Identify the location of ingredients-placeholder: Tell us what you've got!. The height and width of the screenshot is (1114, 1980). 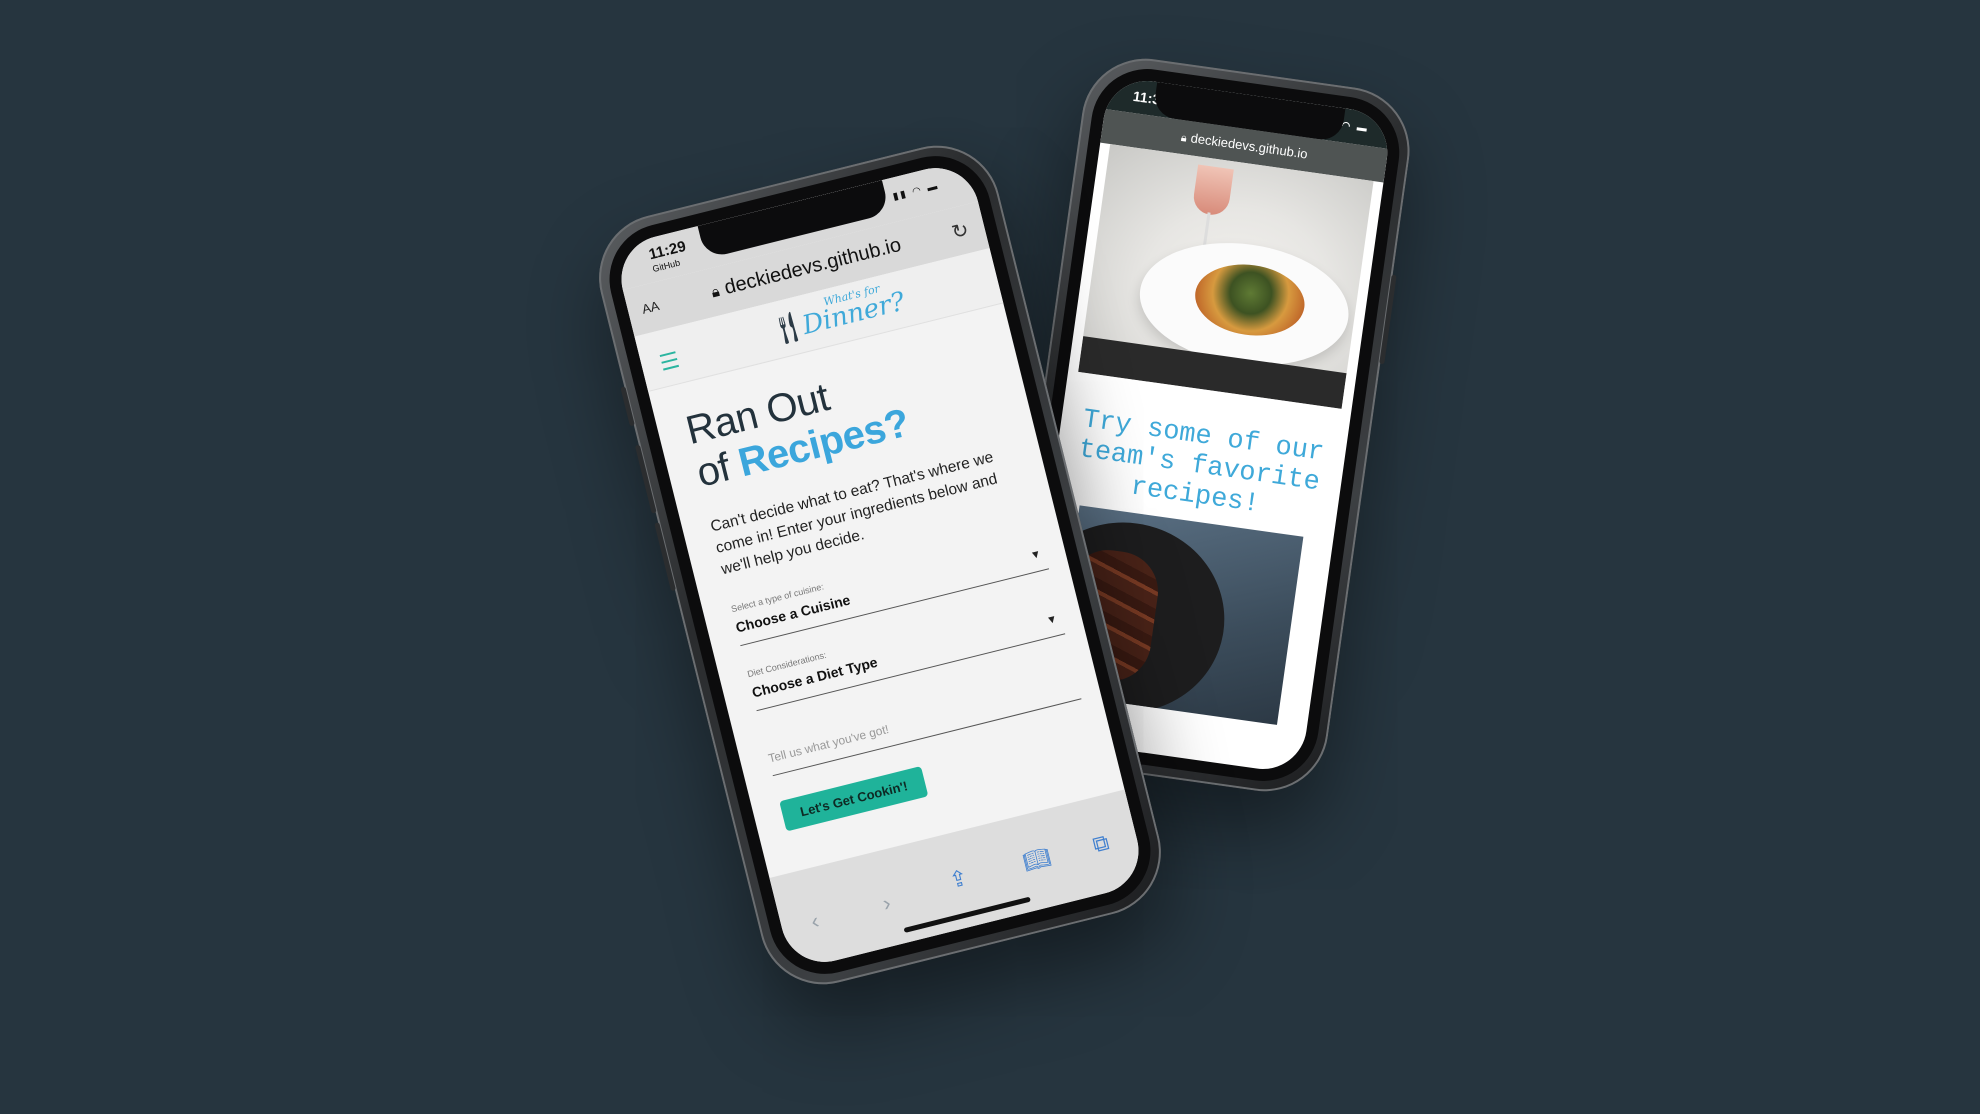
(828, 743).